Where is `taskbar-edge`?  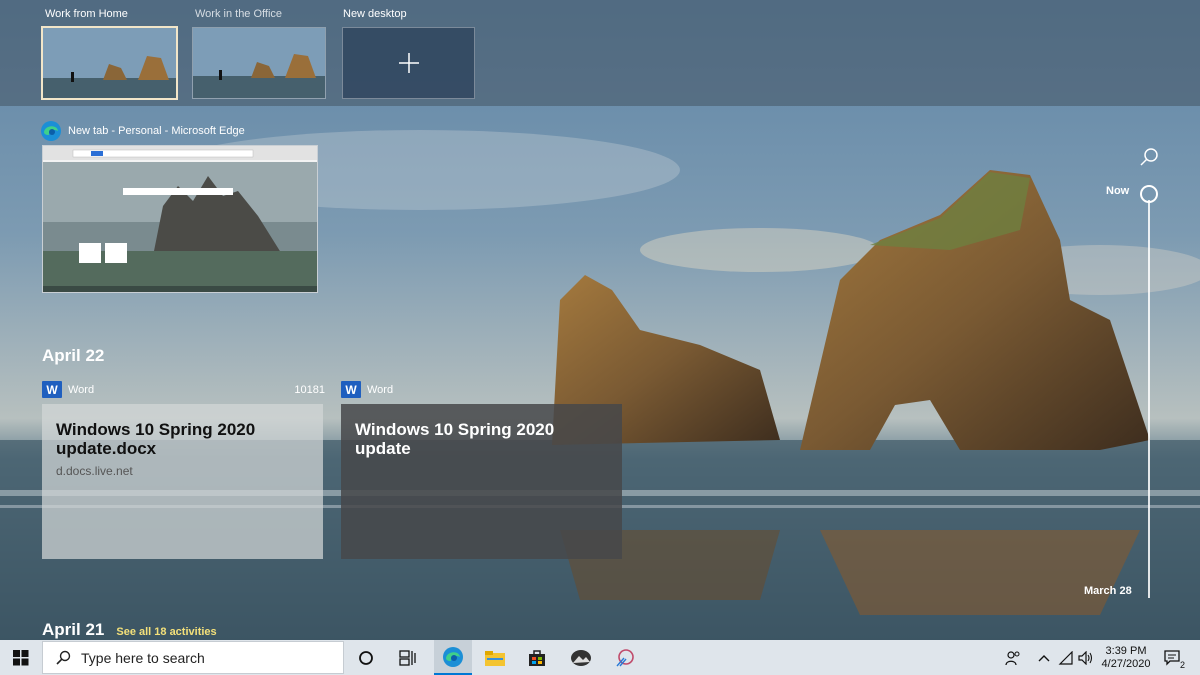 taskbar-edge is located at coordinates (453, 657).